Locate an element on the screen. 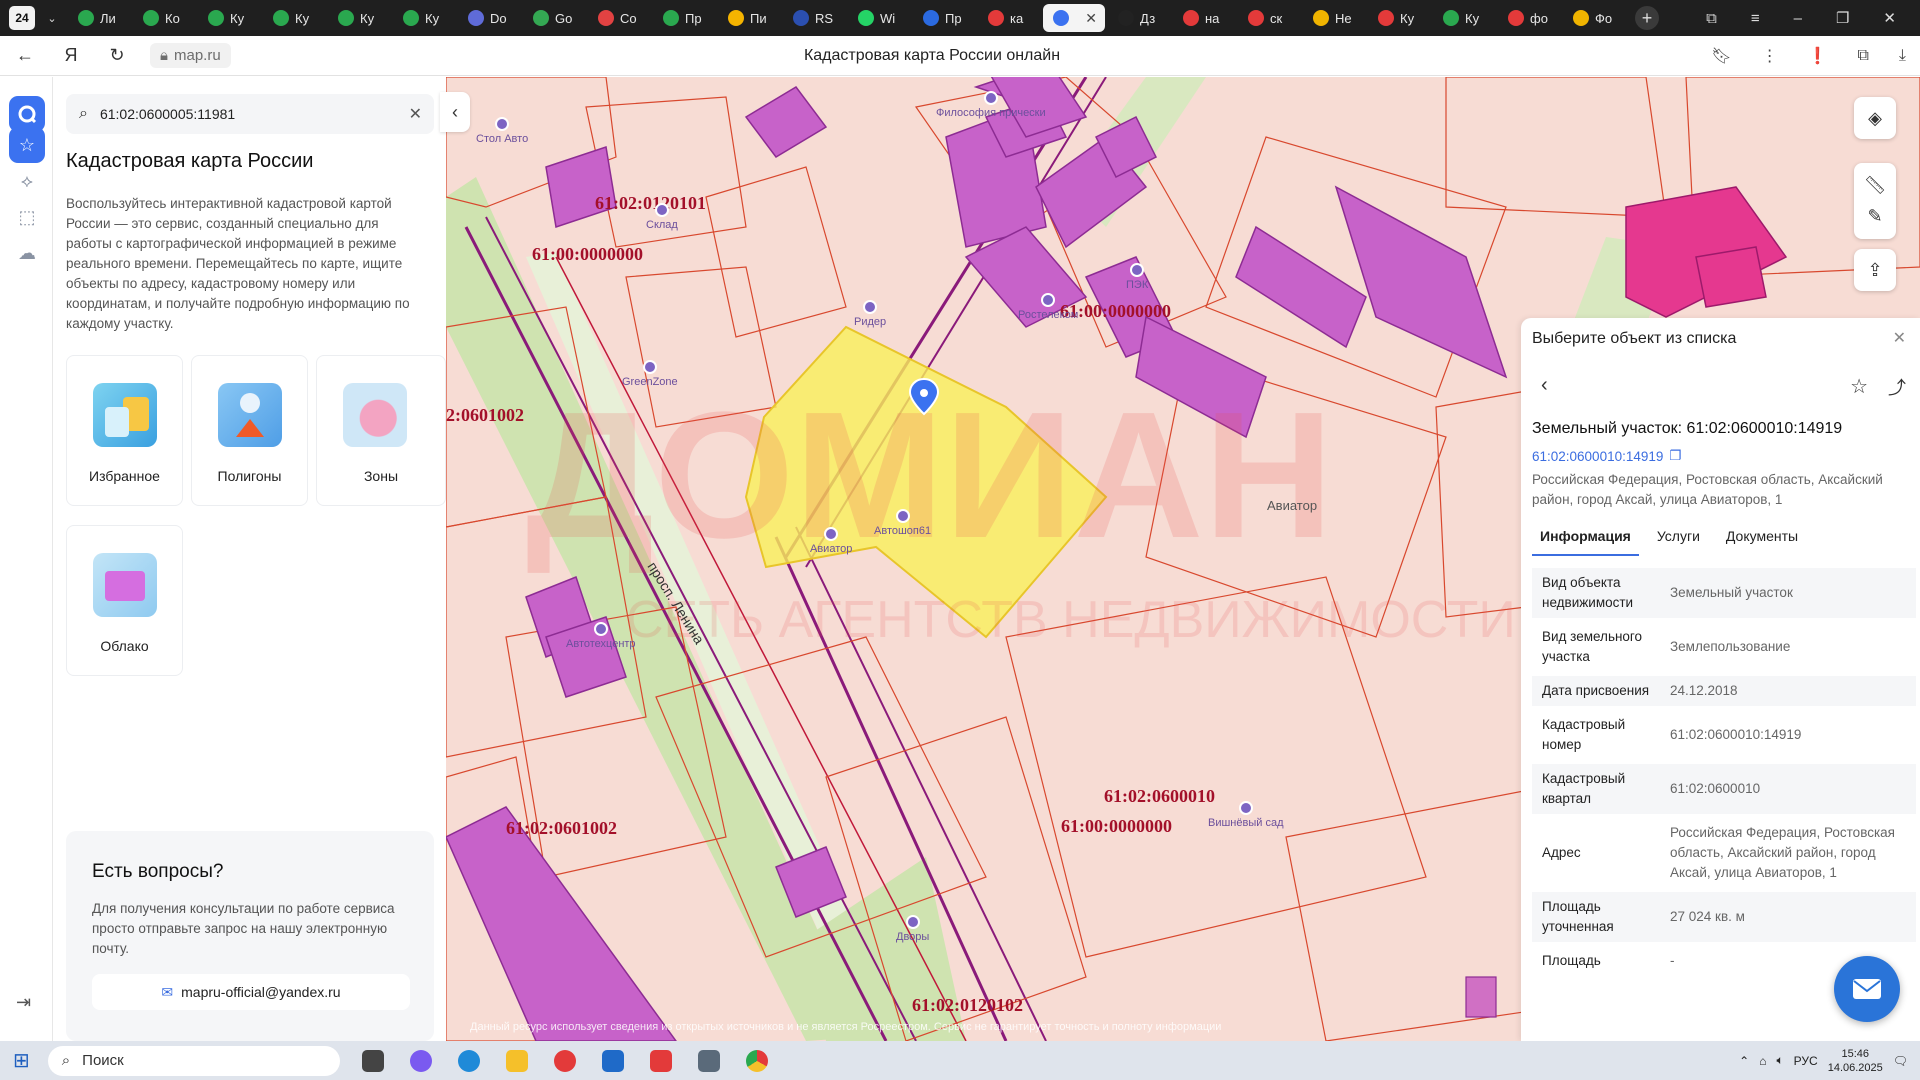 Image resolution: width=1920 pixels, height=1080 pixels. browser-tab: фо is located at coordinates (1529, 18).